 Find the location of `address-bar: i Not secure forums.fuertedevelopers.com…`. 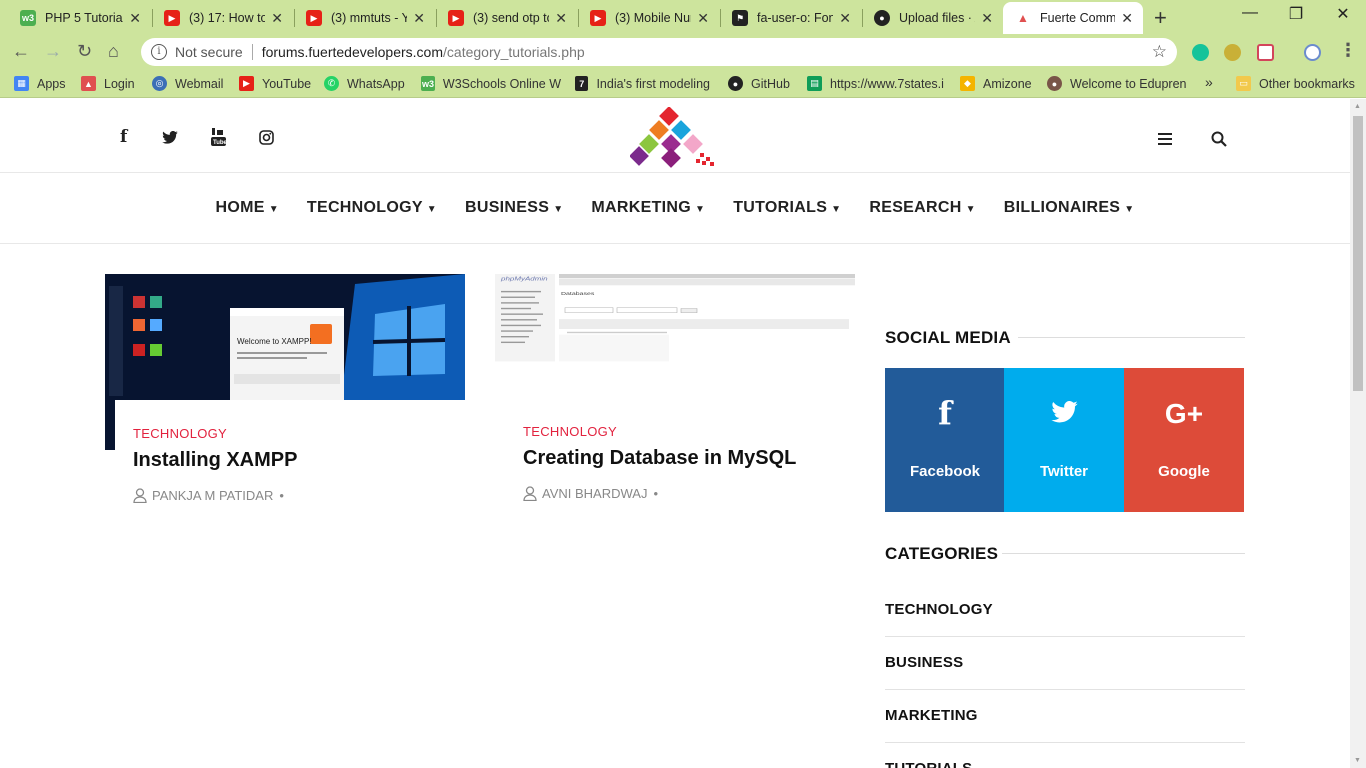

address-bar: i Not secure forums.fuertedevelopers.com… is located at coordinates (659, 52).